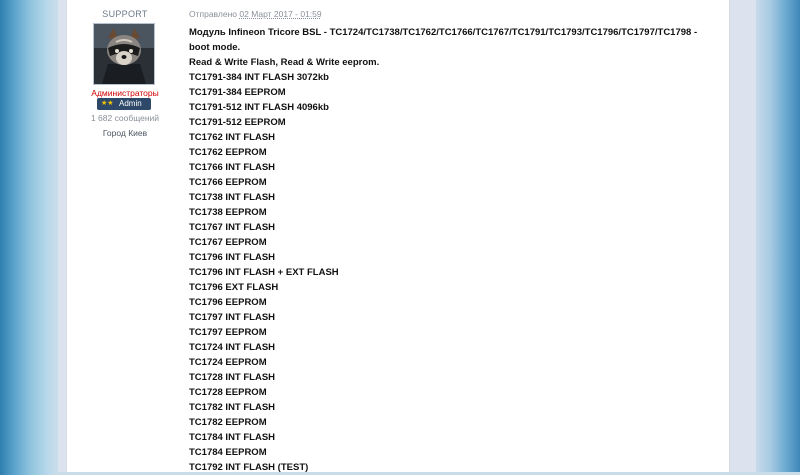 This screenshot has height=475, width=800. Describe the element at coordinates (259, 107) in the screenshot. I see `post-line: TC1791-512 INT FLASH 4096kb` at that location.